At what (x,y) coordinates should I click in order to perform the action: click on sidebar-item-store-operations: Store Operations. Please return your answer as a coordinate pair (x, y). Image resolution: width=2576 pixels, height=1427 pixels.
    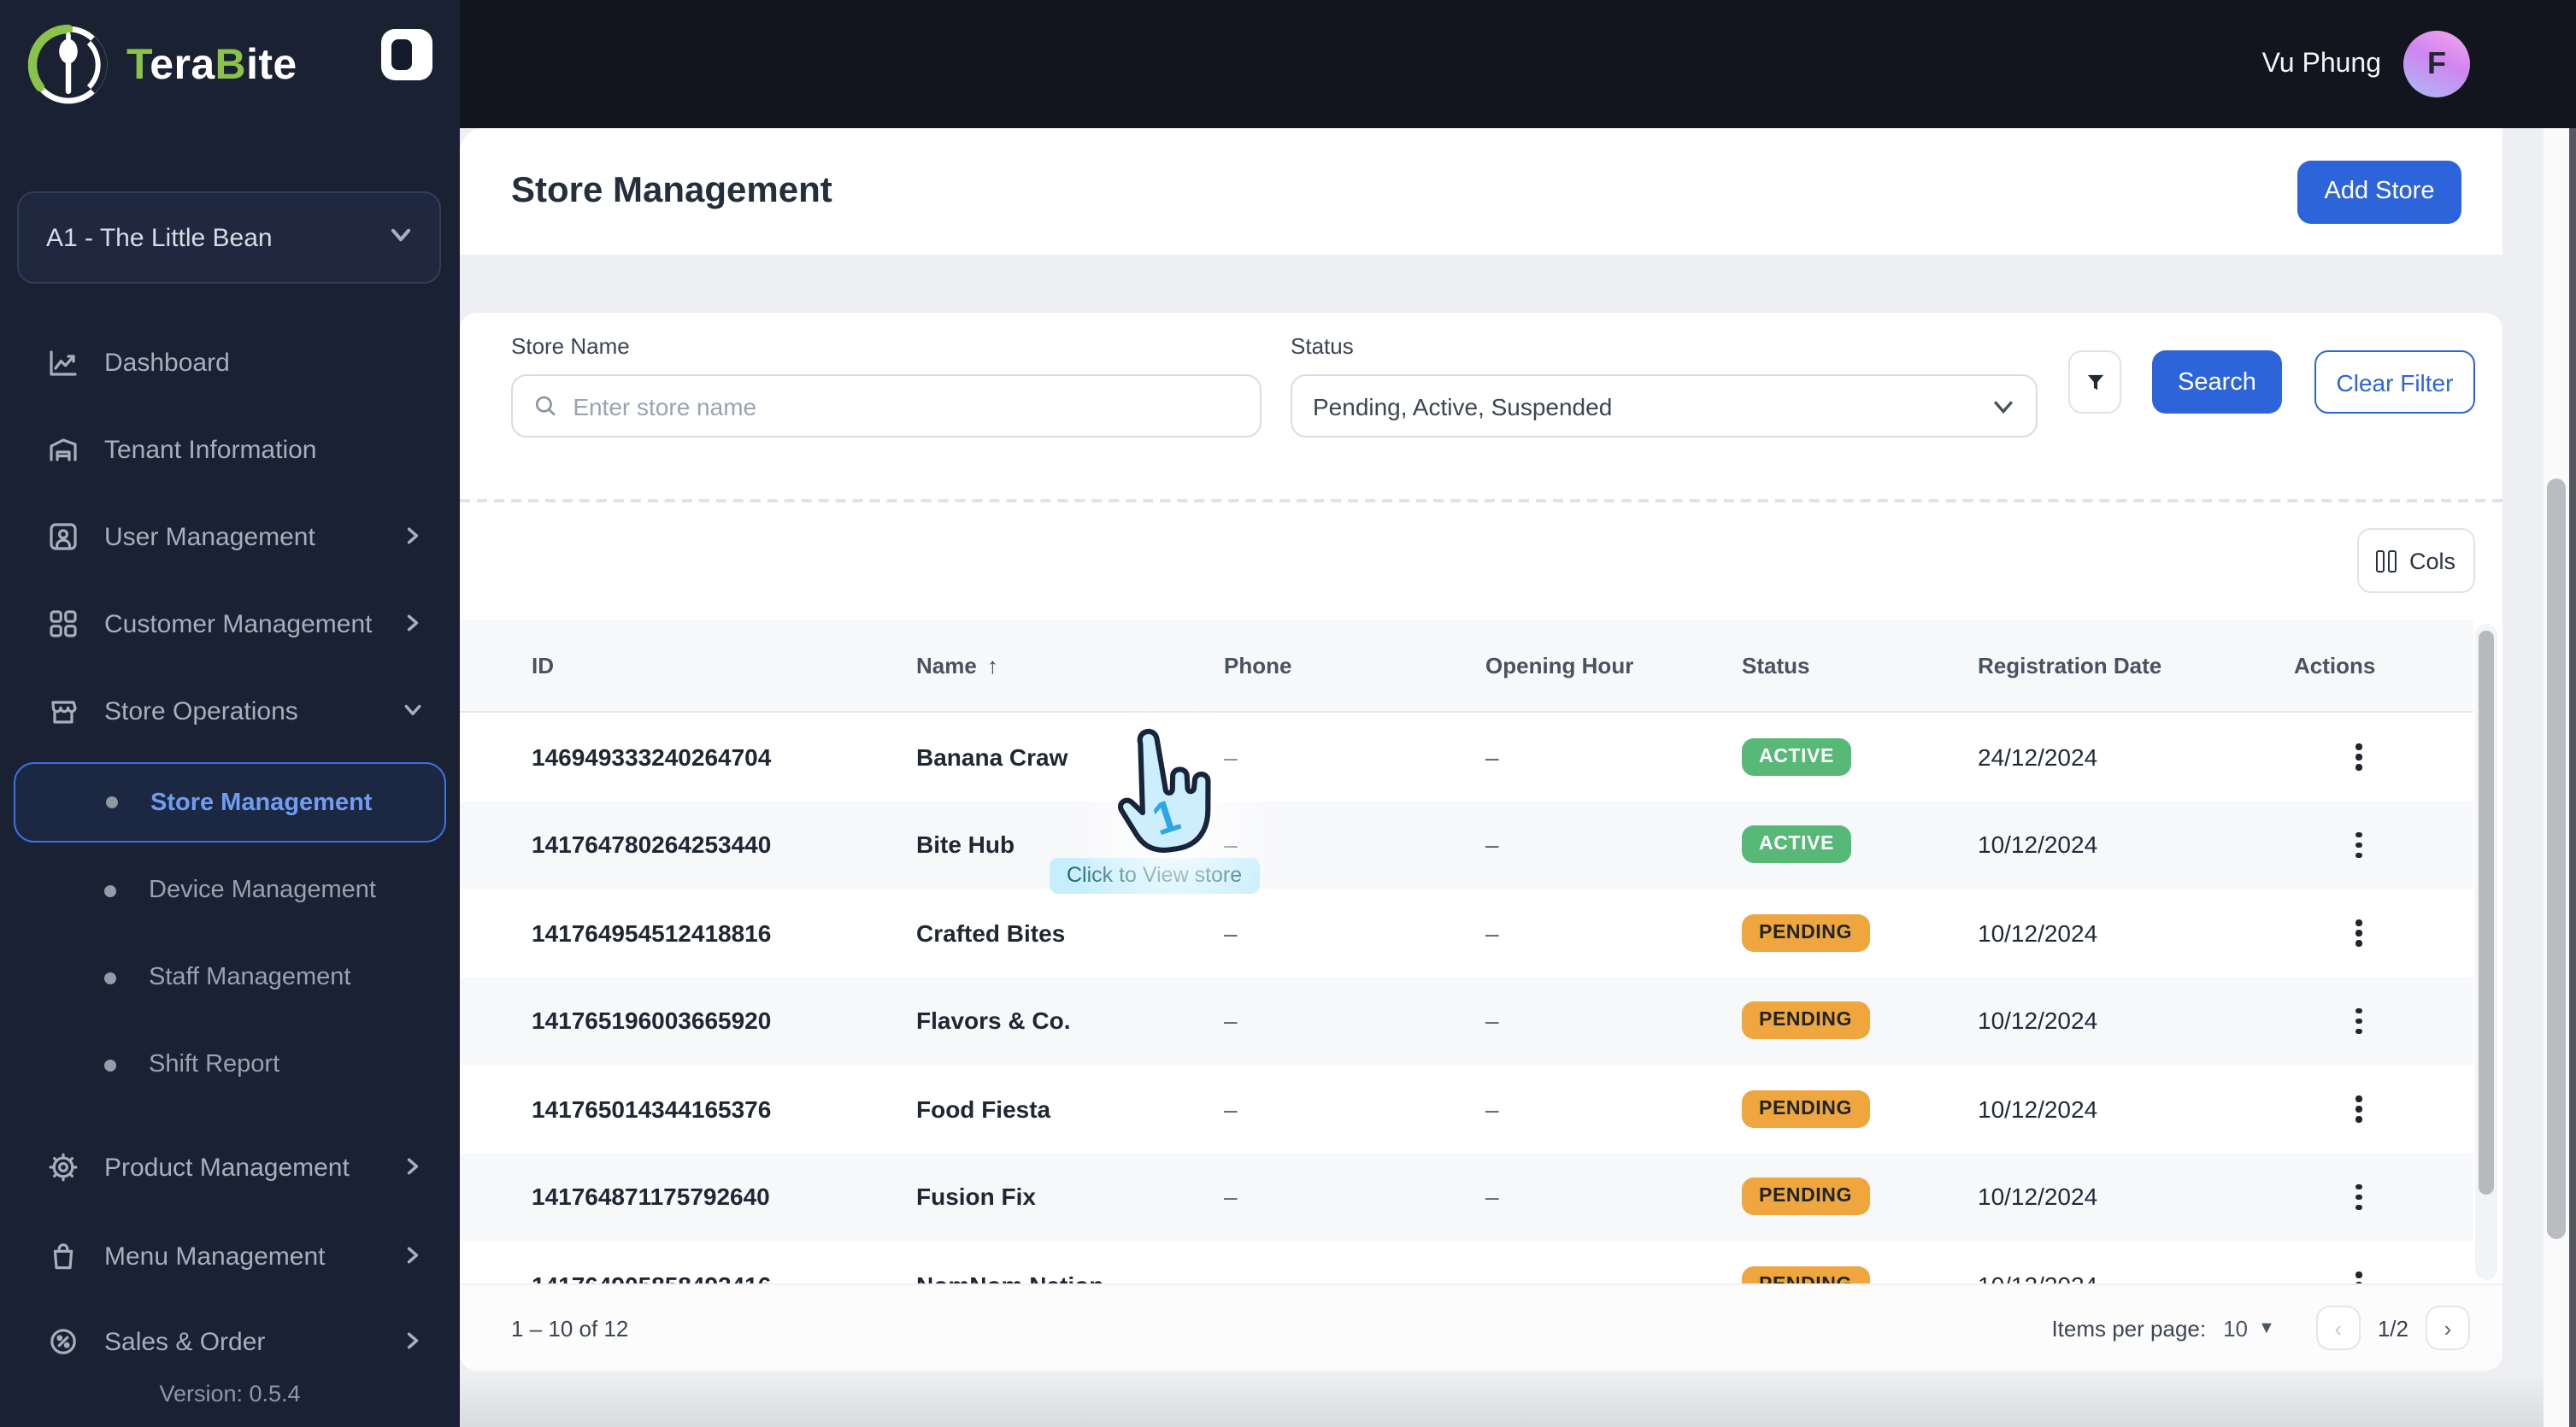
    Looking at the image, I should click on (230, 711).